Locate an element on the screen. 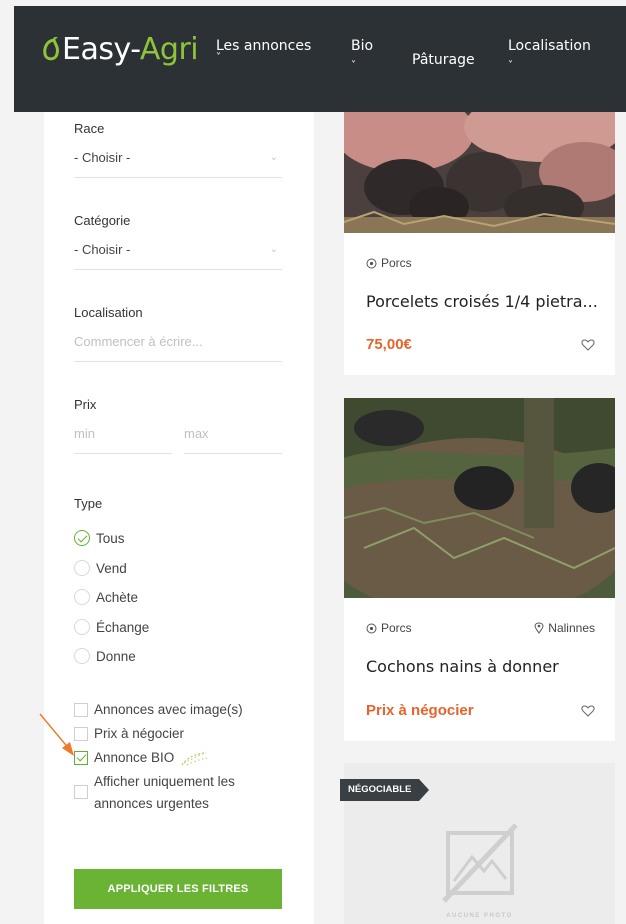 The width and height of the screenshot is (626, 924). radio-label: Achète is located at coordinates (117, 597).